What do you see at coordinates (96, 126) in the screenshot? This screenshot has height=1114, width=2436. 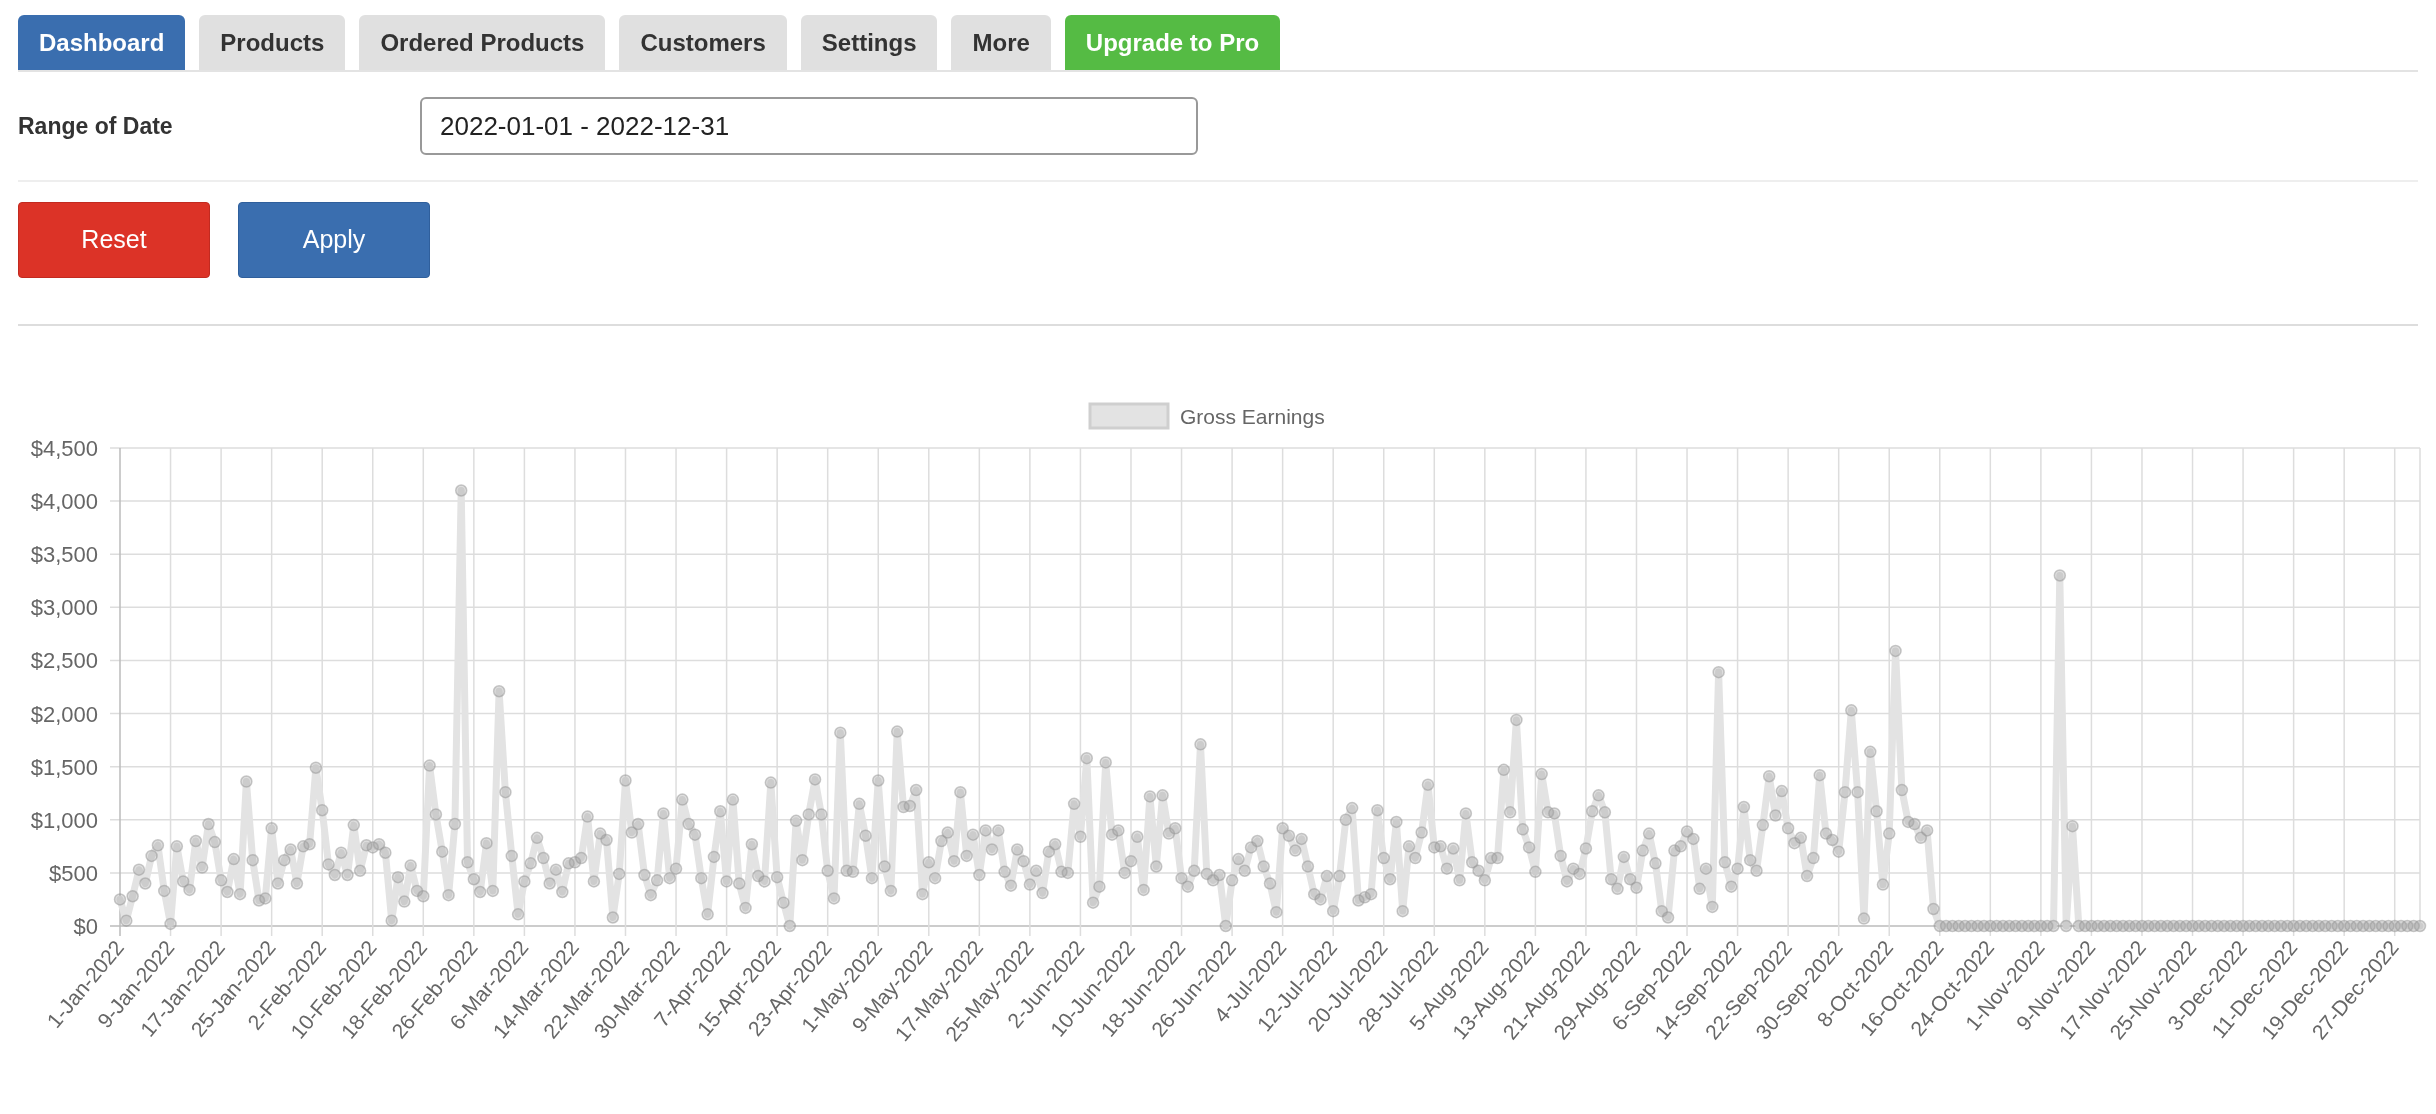 I see `field-label: Range of Date` at bounding box center [96, 126].